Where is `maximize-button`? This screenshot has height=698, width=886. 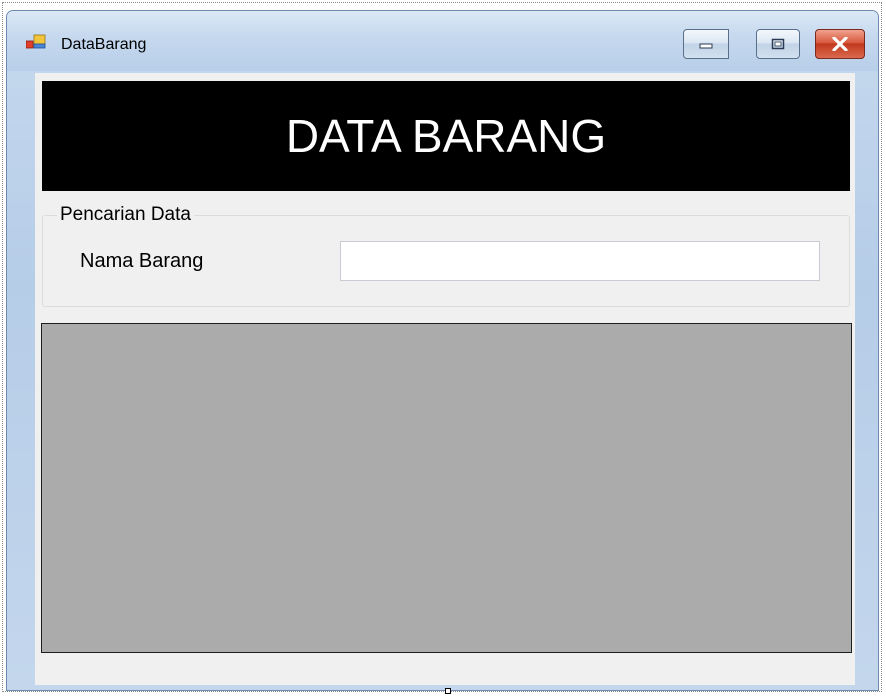 maximize-button is located at coordinates (778, 44).